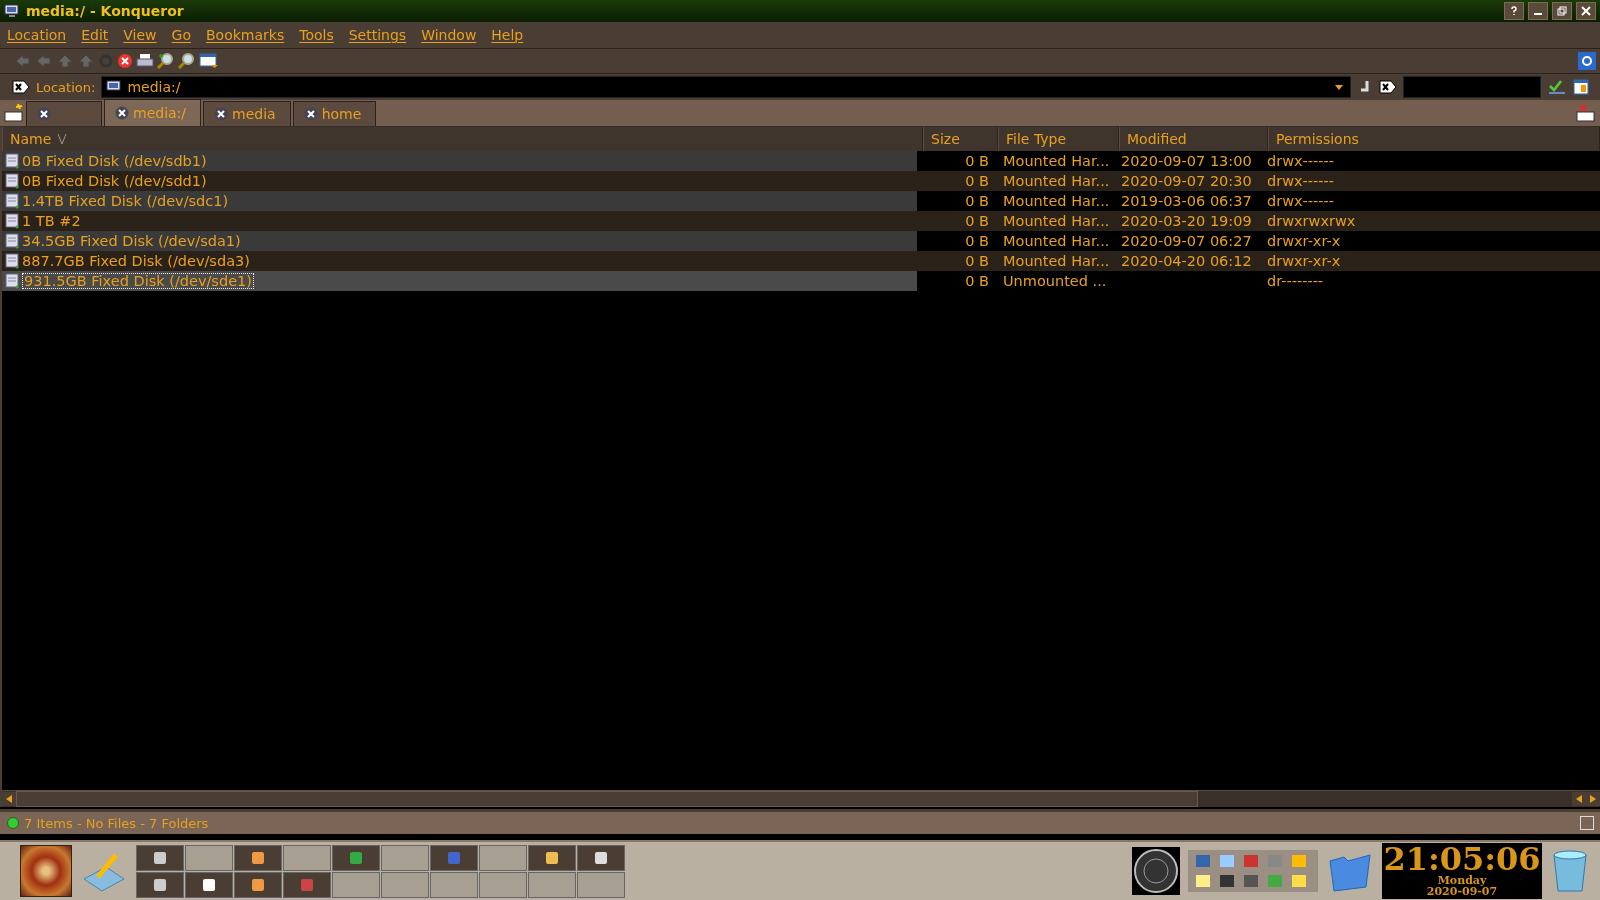  What do you see at coordinates (12, 11) in the screenshot?
I see `monitor-icon` at bounding box center [12, 11].